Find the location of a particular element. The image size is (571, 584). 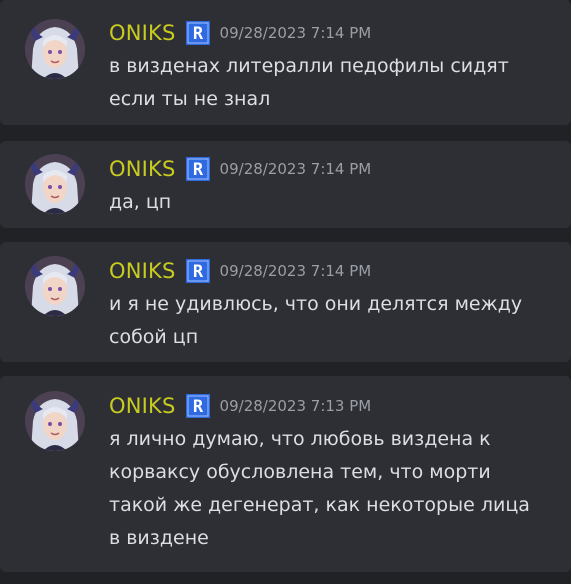

message-text: да, цп is located at coordinates (140, 202).